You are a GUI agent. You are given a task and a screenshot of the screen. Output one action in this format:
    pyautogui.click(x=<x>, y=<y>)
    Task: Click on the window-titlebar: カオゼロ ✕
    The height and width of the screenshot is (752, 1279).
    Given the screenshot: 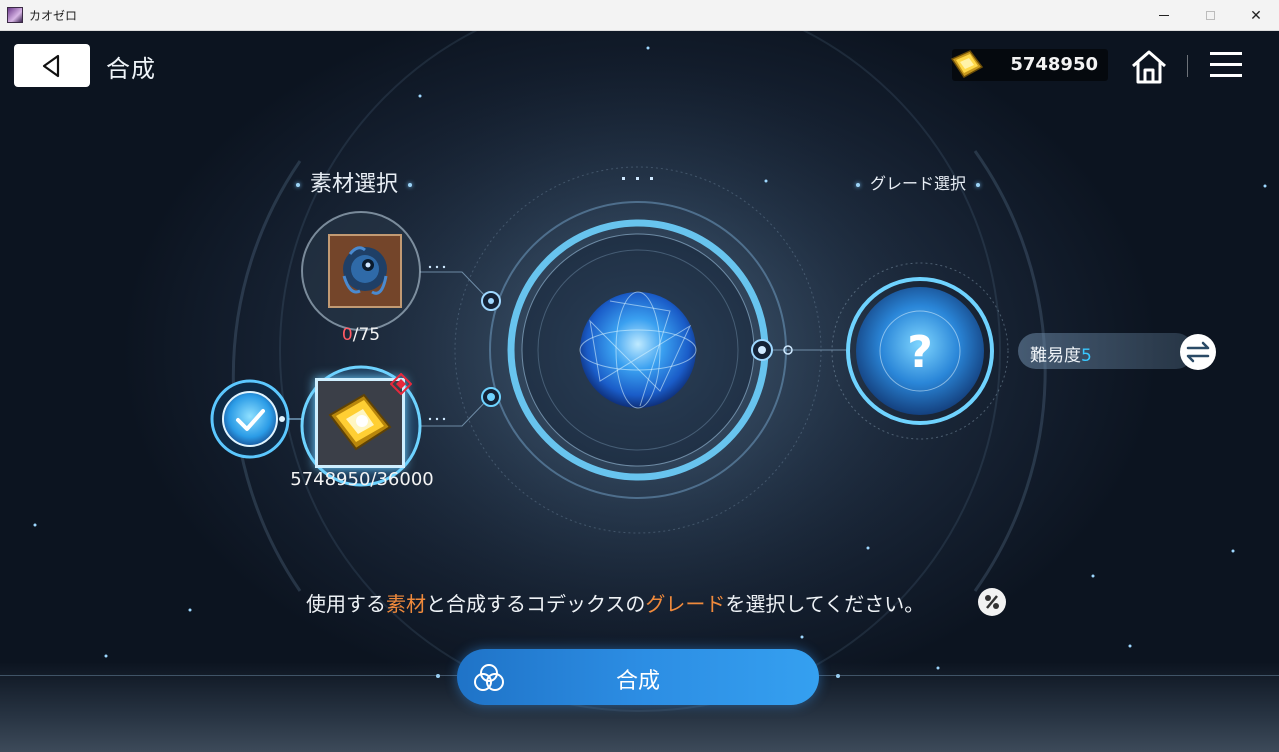 What is the action you would take?
    pyautogui.click(x=639, y=15)
    